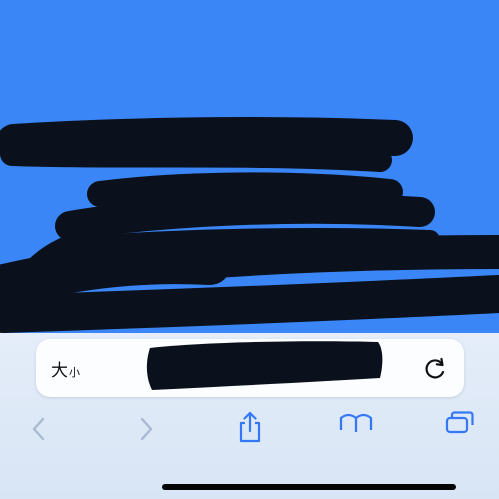  I want to click on tabs-icon, so click(460, 422).